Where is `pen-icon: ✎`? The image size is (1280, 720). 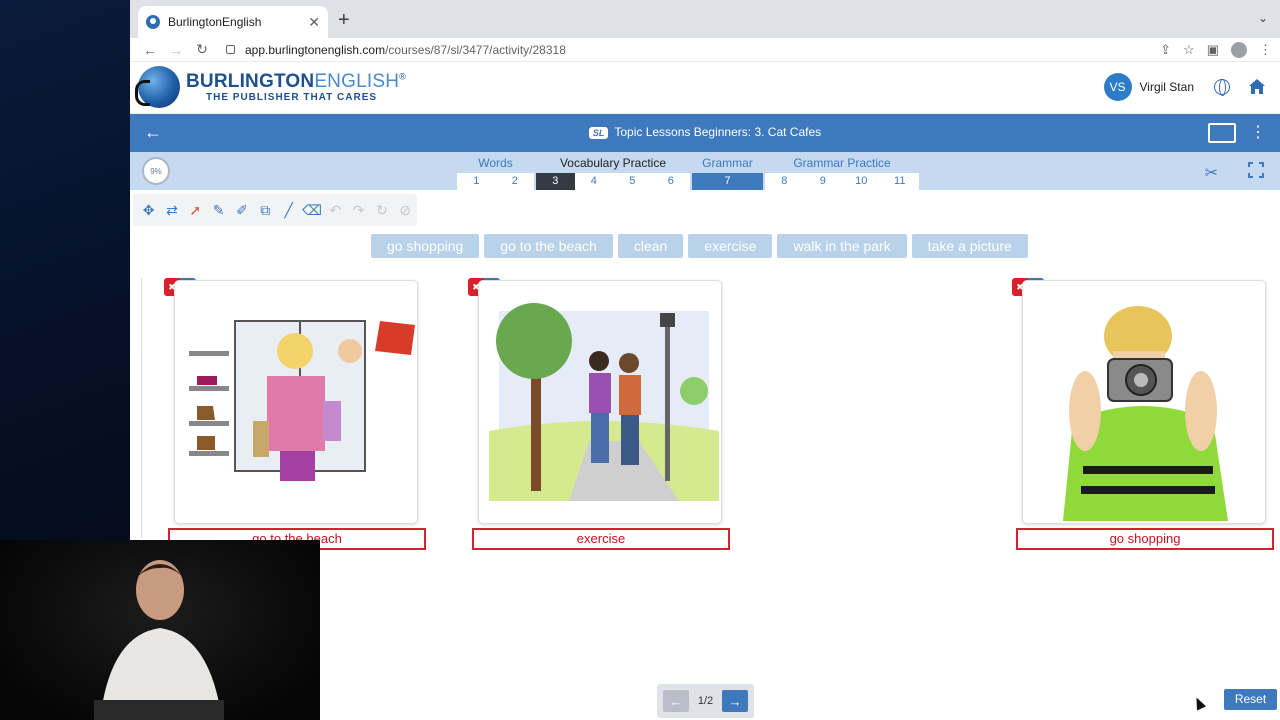
pen-icon: ✎ is located at coordinates (218, 210).